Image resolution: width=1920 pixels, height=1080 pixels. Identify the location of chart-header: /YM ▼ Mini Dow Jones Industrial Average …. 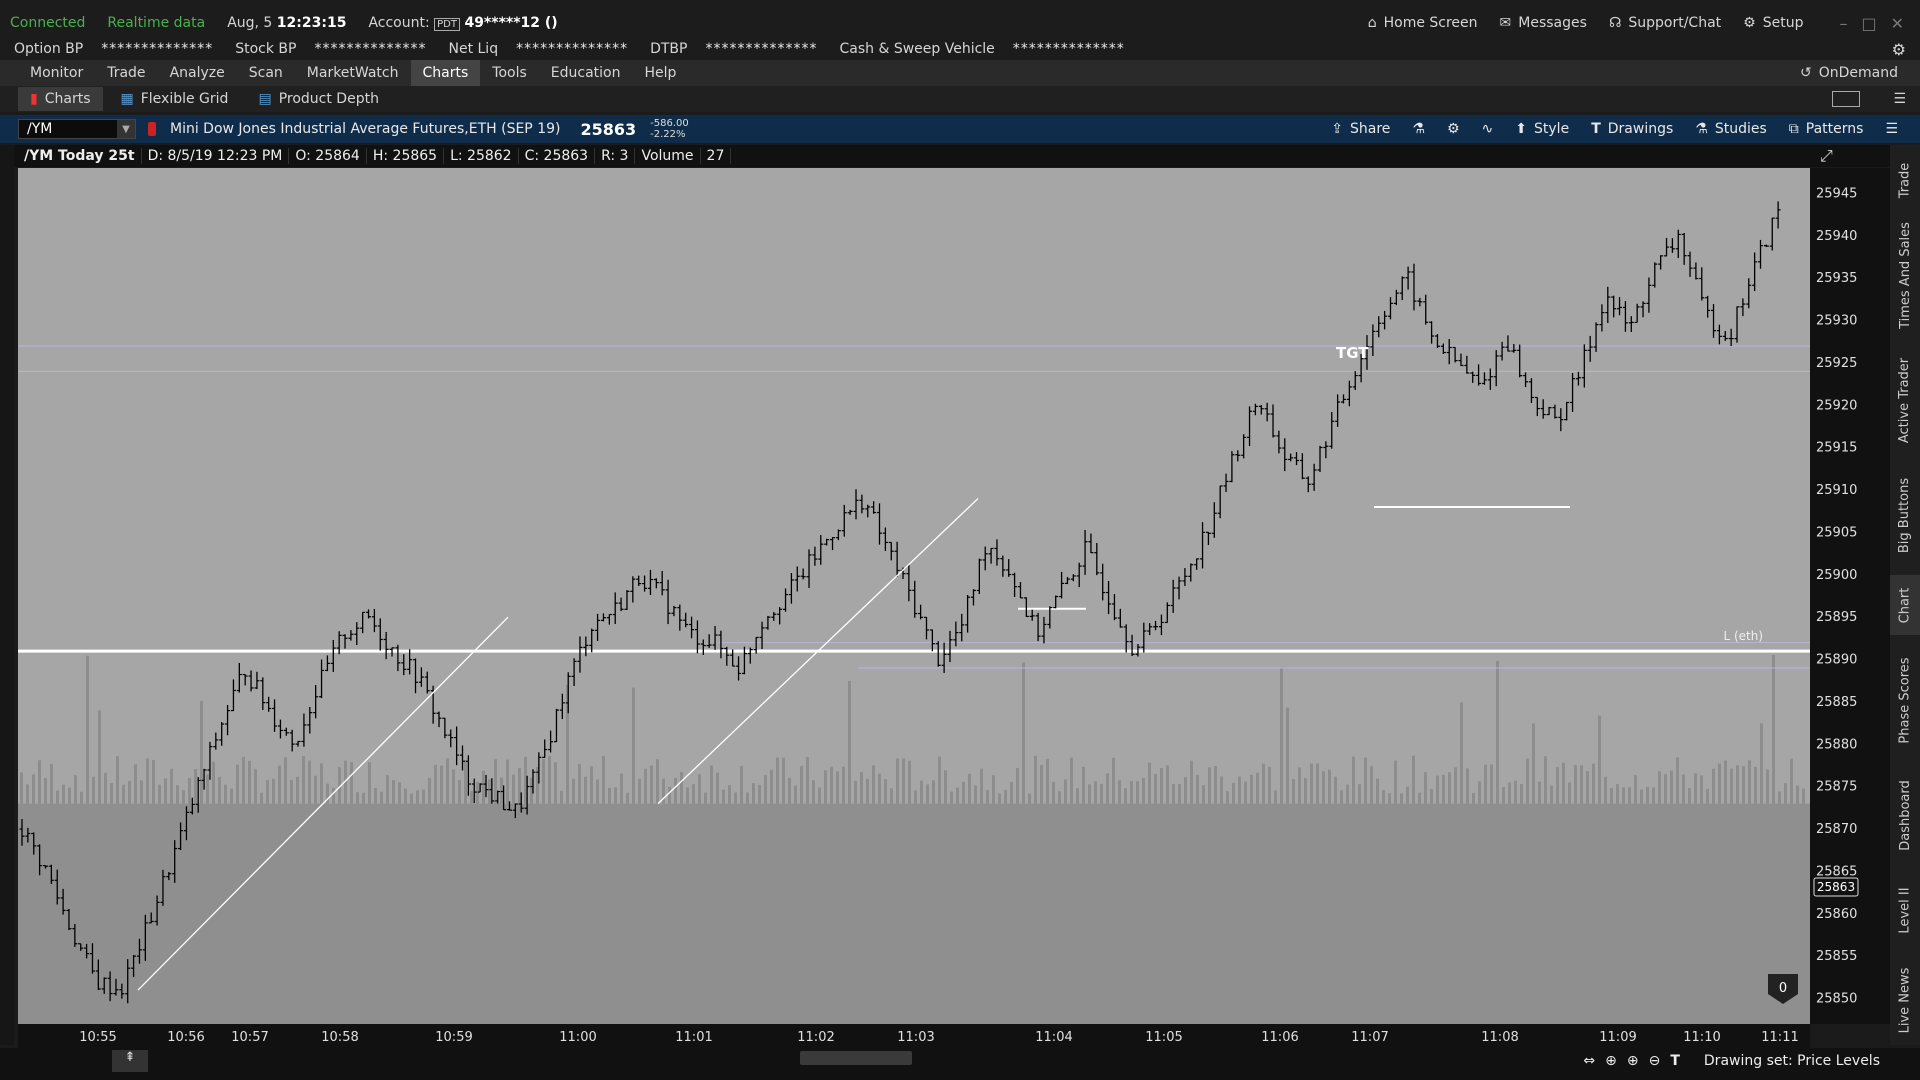
(960, 129).